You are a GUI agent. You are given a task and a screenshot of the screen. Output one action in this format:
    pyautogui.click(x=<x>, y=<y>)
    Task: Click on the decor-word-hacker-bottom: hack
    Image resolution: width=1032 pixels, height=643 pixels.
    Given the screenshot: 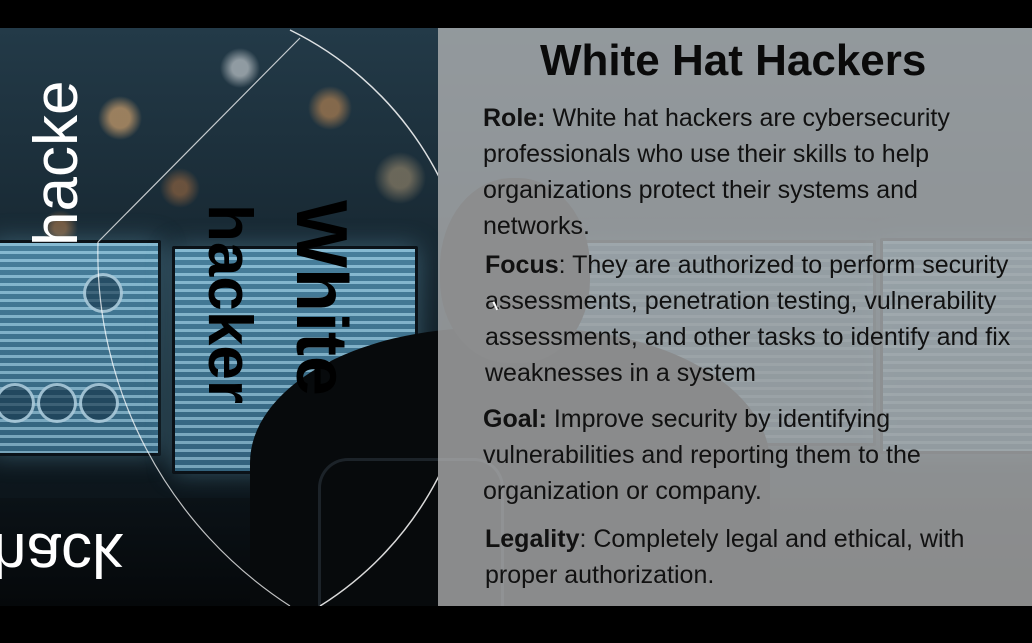 What is the action you would take?
    pyautogui.click(x=61, y=554)
    